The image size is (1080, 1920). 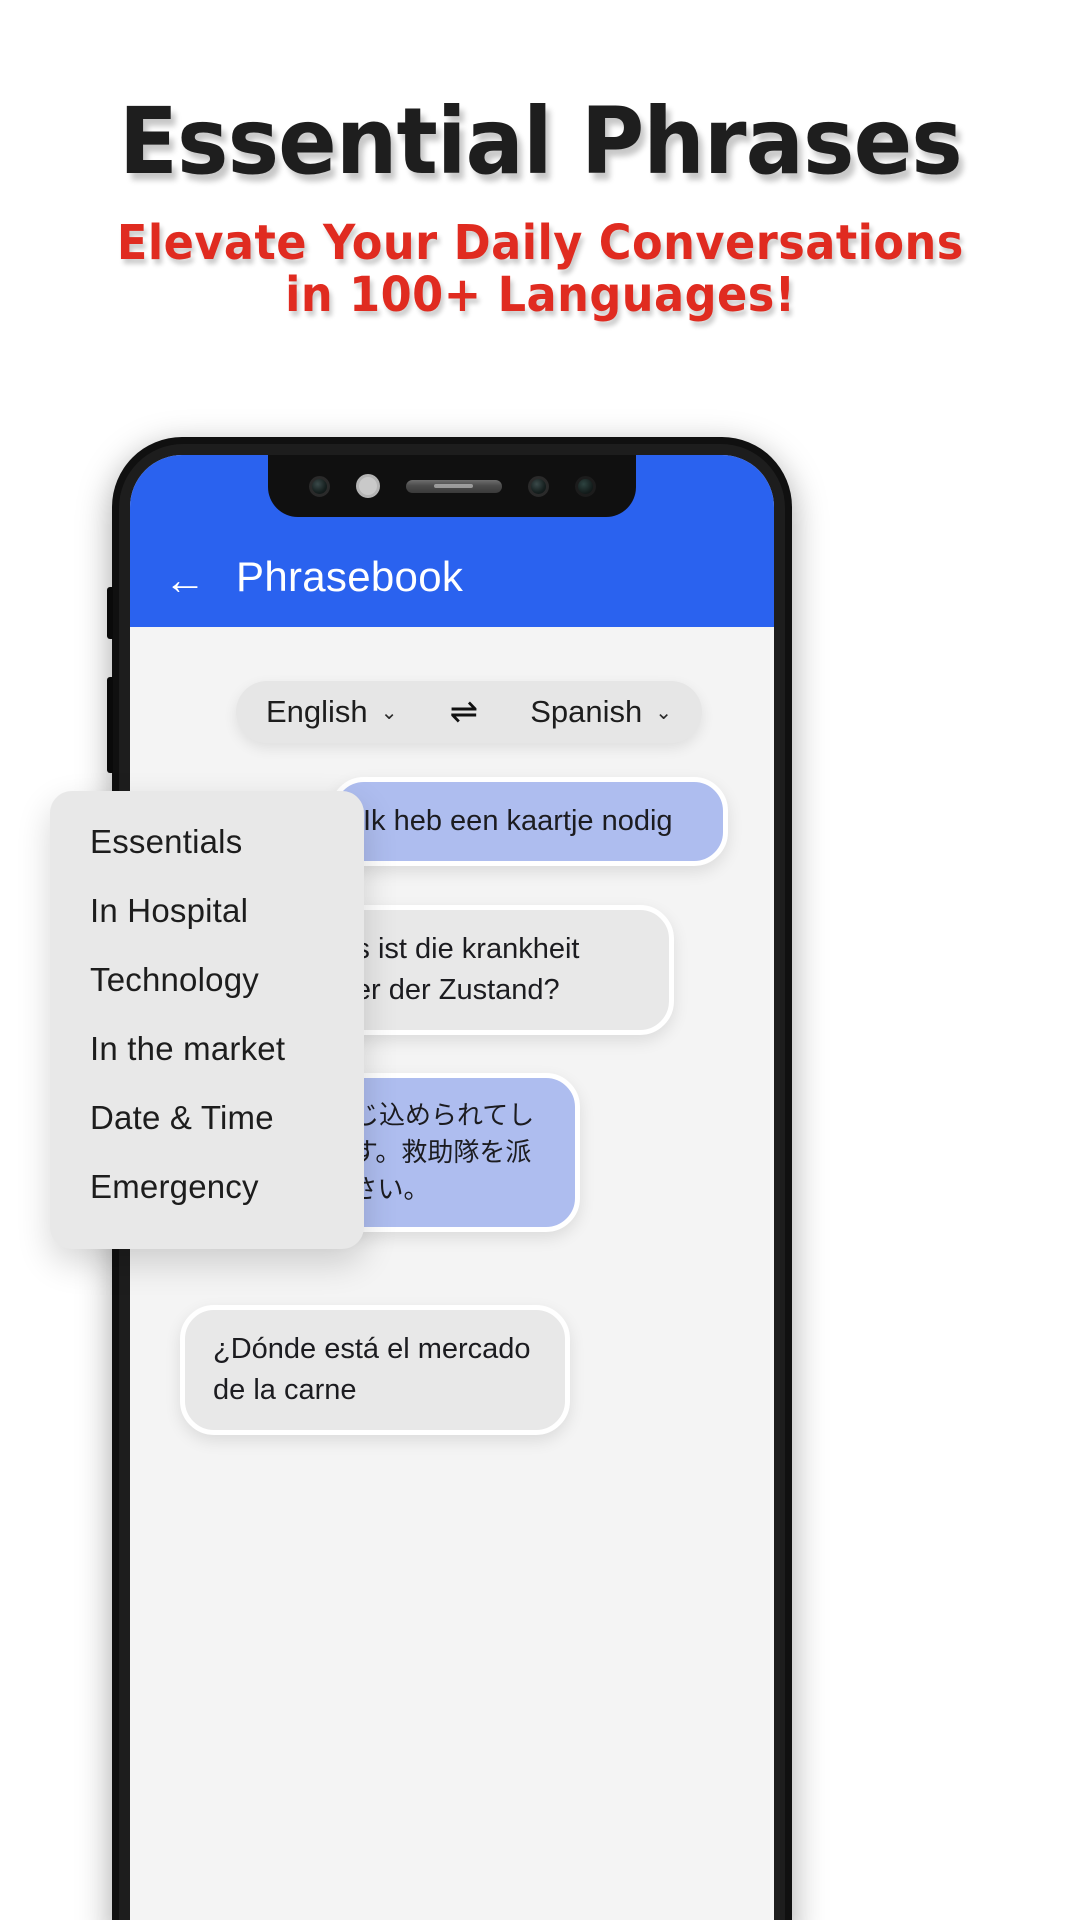 What do you see at coordinates (585, 486) in the screenshot?
I see `infrared-camera-icon` at bounding box center [585, 486].